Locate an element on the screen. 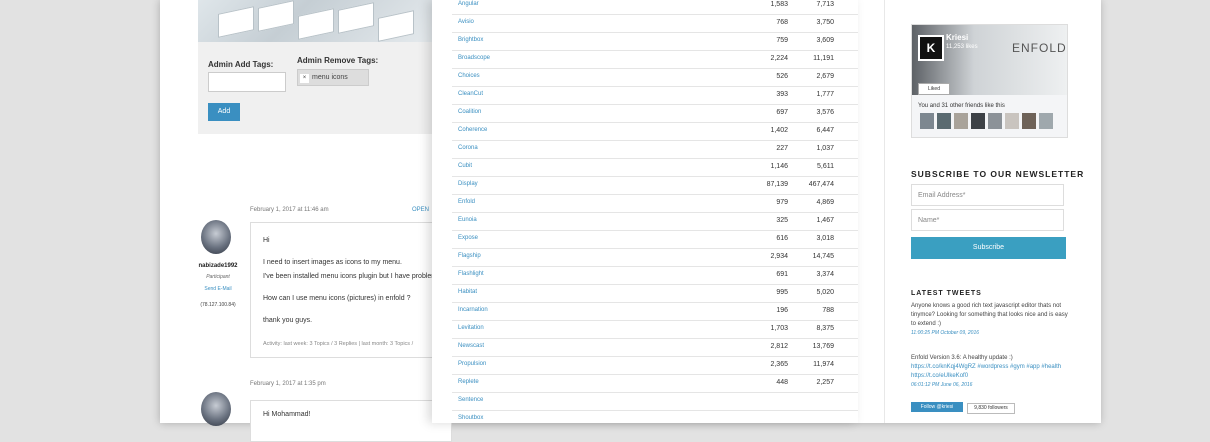 The image size is (1210, 442). stat-value: 11,974 is located at coordinates (823, 364).